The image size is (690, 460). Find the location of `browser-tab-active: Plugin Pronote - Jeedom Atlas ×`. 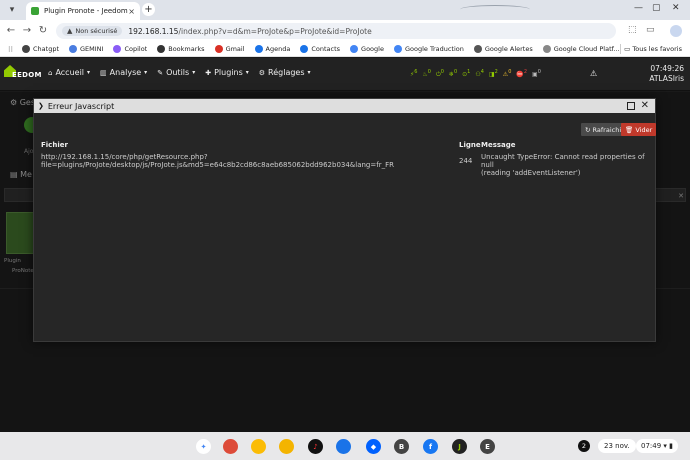

browser-tab-active: Plugin Pronote - Jeedom Atlas × is located at coordinates (83, 11).